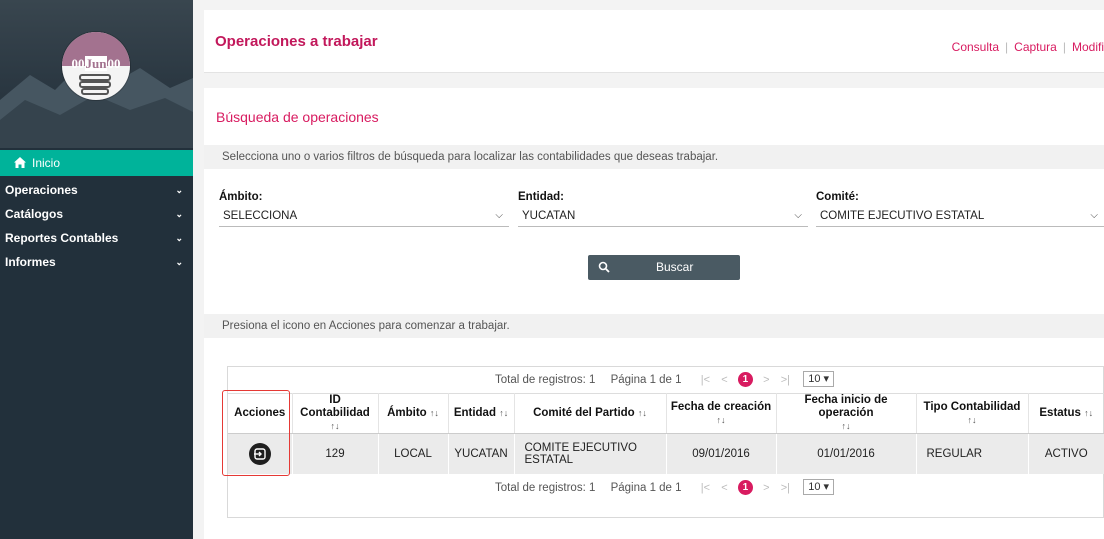 This screenshot has height=539, width=1104. I want to click on section-title: Búsqueda de operaciones, so click(297, 117).